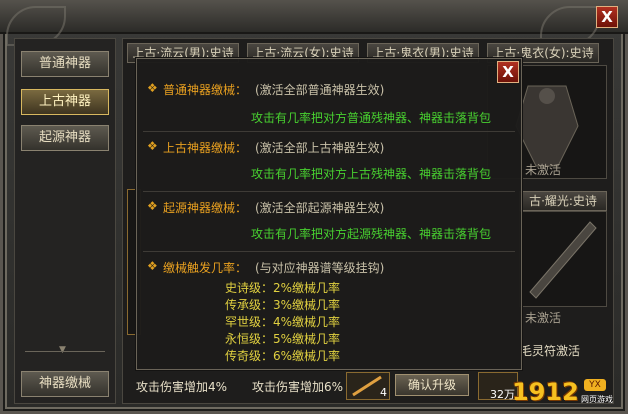 Image resolution: width=628 pixels, height=414 pixels. Describe the element at coordinates (383, 392) in the screenshot. I see `item-count: 4` at that location.